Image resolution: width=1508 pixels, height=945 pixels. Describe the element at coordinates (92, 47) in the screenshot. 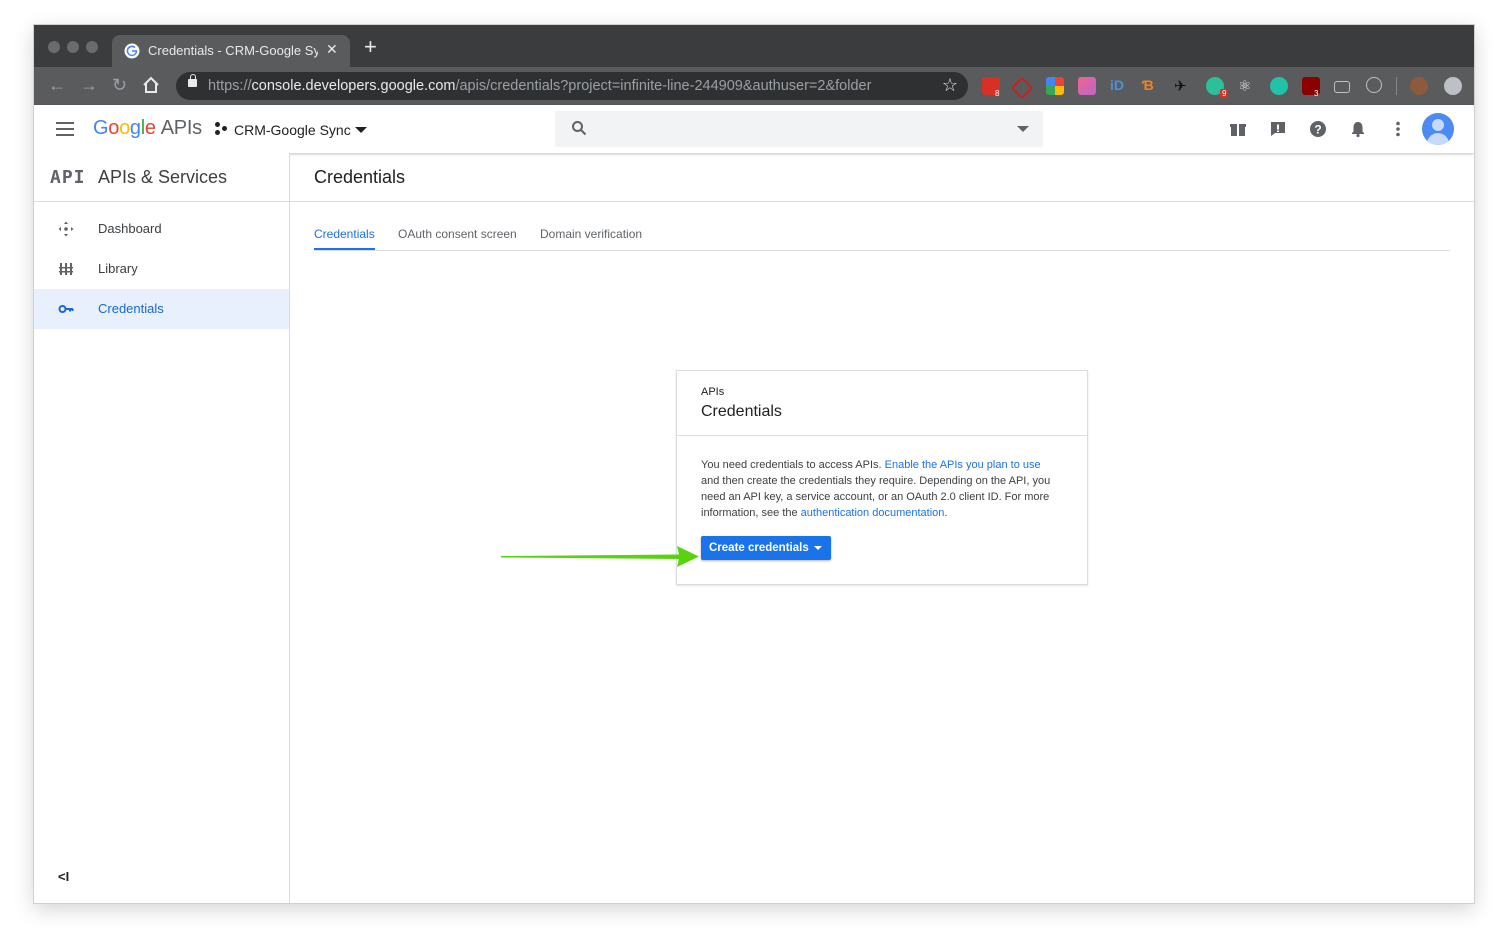

I see `maximize-window-button` at that location.